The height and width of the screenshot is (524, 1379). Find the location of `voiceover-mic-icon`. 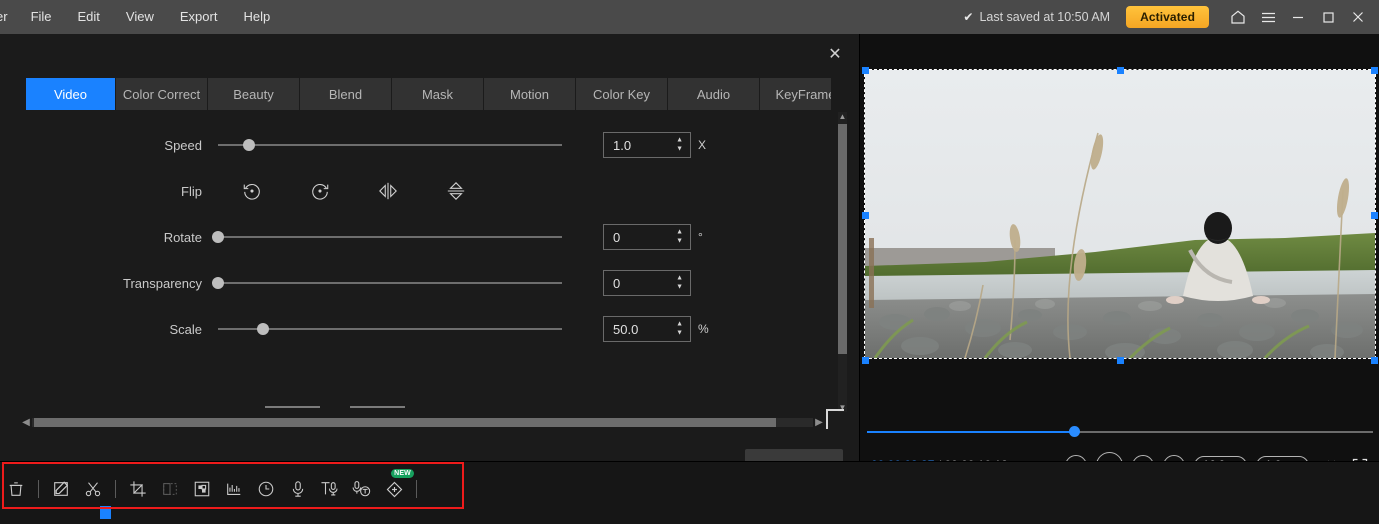

voiceover-mic-icon is located at coordinates (298, 489).